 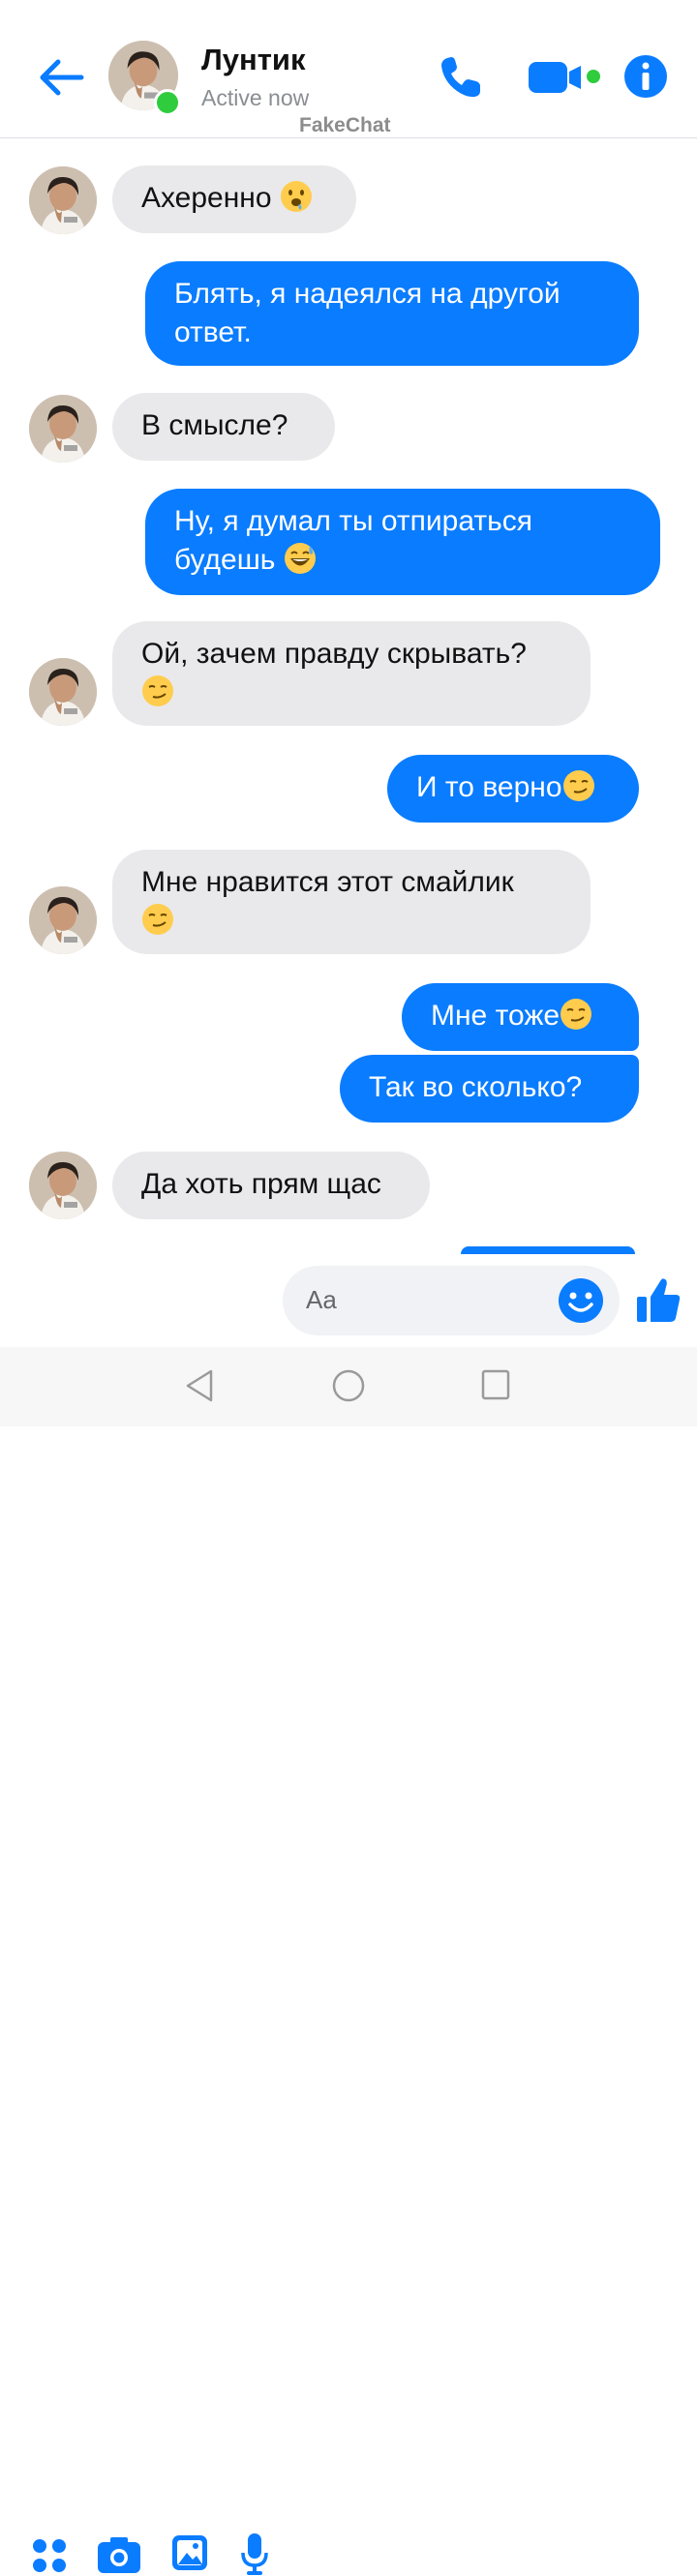 I want to click on incoming-message: Мне нравится этот смайлик, so click(x=351, y=902).